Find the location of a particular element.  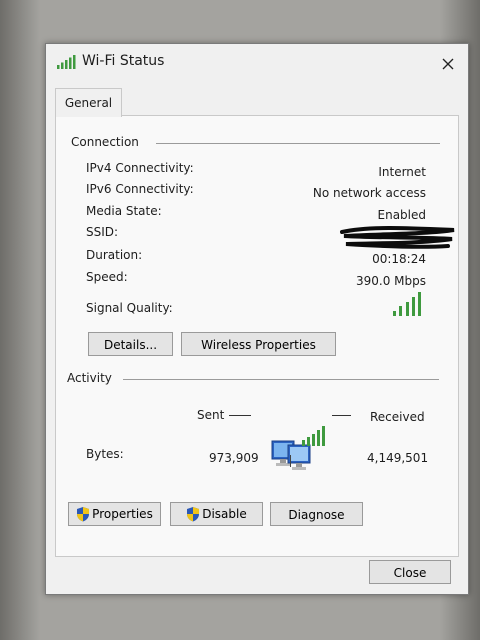

speed-label: Speed: is located at coordinates (107, 277).